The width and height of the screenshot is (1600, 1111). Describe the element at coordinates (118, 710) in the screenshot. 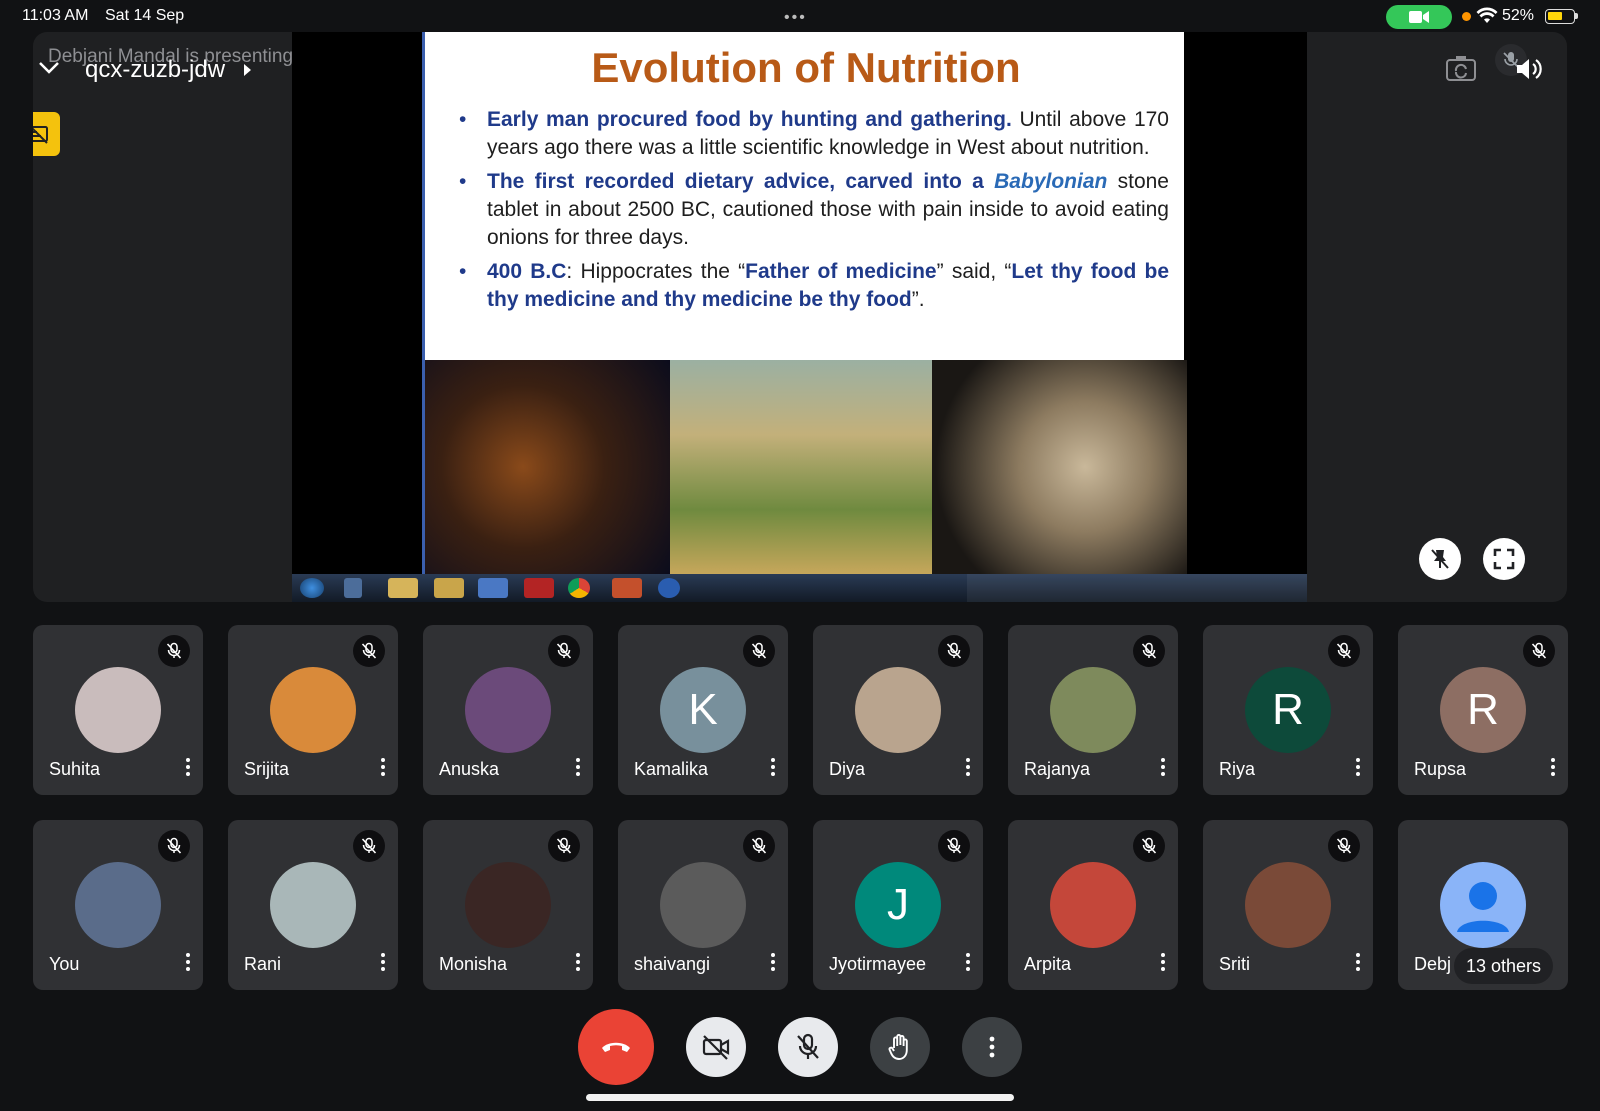

I see `participant-tile: Suhita` at that location.